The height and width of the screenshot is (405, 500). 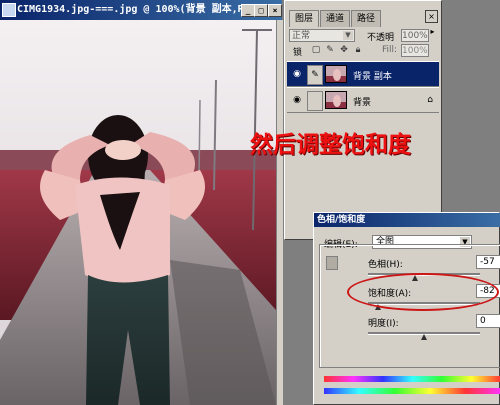 I want to click on color-swatch, so click(x=332, y=263).